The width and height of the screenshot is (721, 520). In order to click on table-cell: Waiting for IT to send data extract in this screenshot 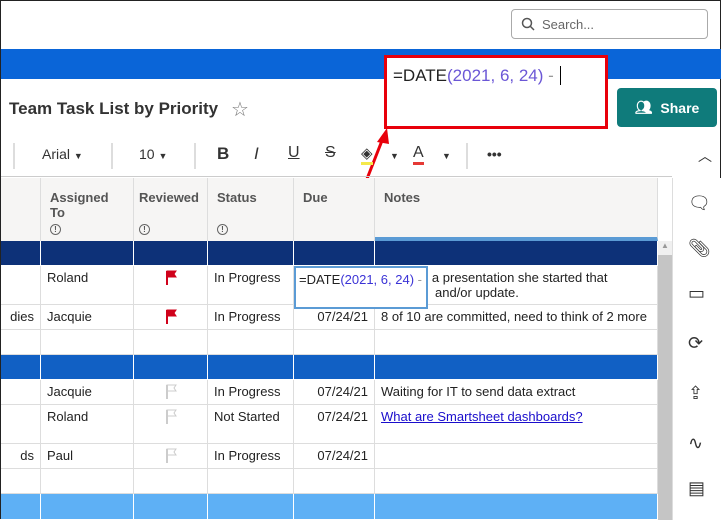, I will do `click(516, 392)`.